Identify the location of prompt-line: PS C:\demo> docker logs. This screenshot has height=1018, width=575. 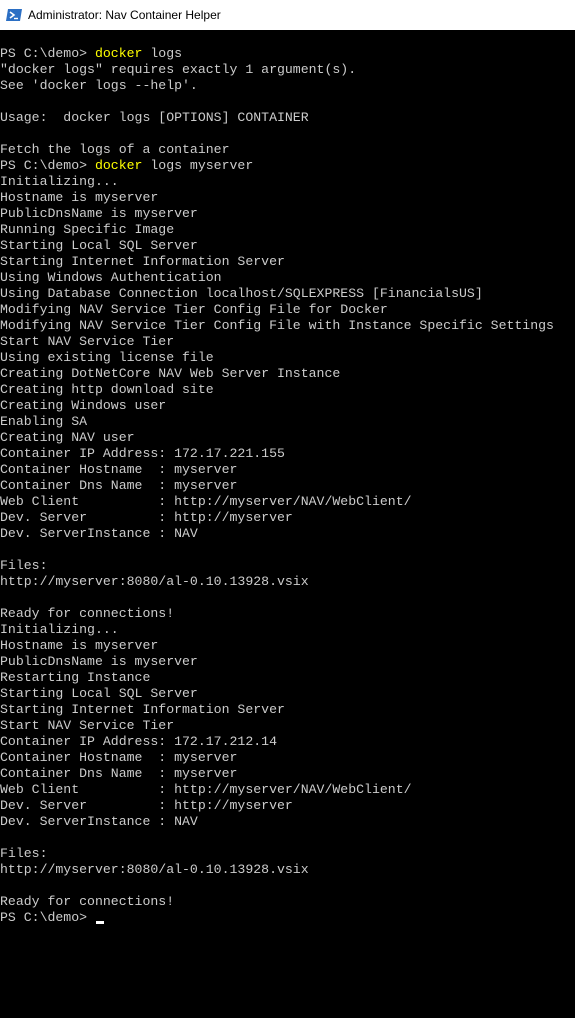
(287, 54).